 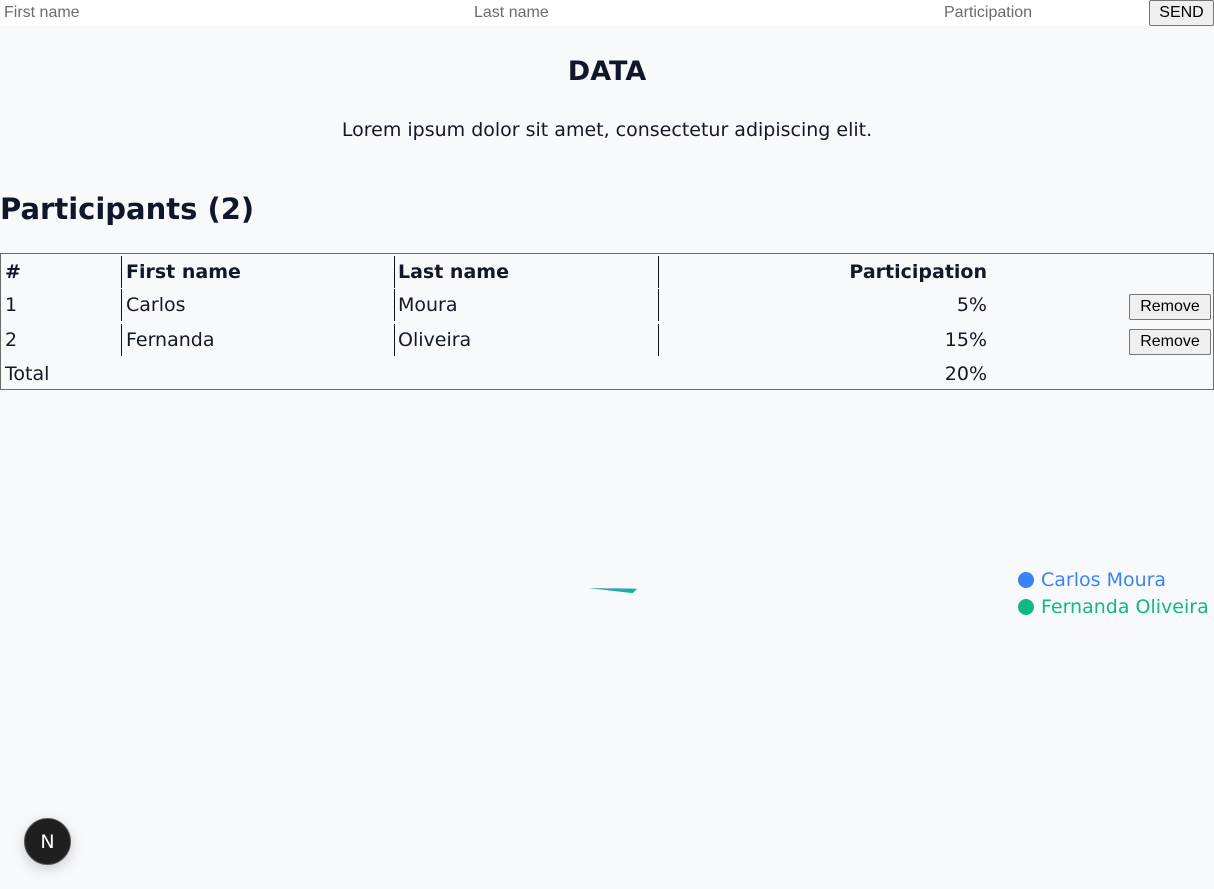 I want to click on row-participation: 5%, so click(x=971, y=305).